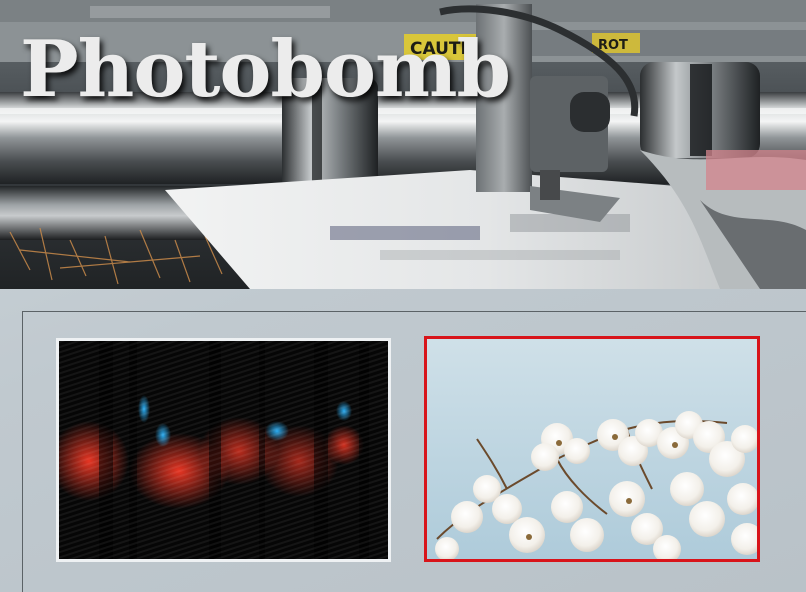 This screenshot has height=592, width=806. Describe the element at coordinates (613, 45) in the screenshot. I see `rot-label: ROT` at that location.